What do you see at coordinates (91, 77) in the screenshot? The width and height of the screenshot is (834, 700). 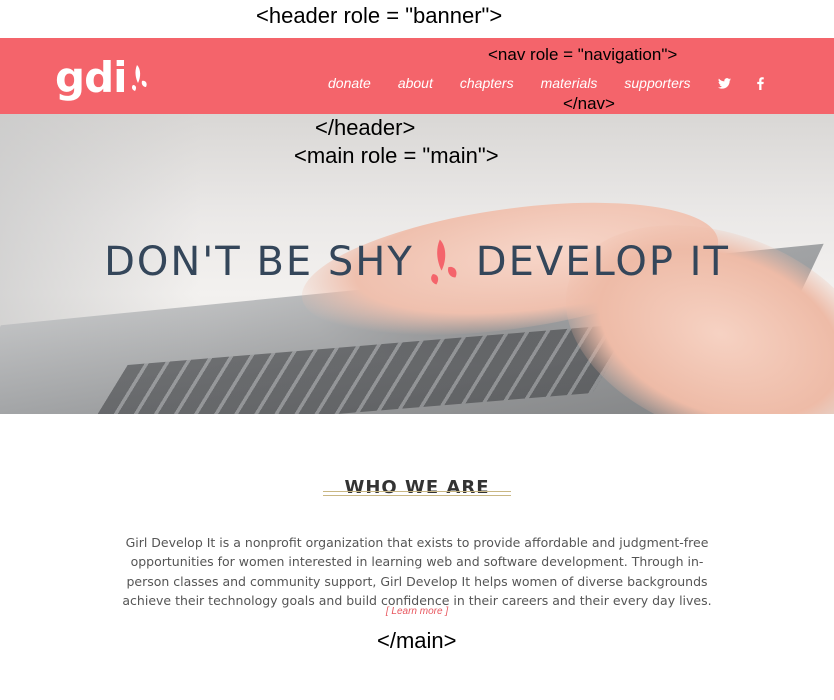 I see `logo-text: gdi` at bounding box center [91, 77].